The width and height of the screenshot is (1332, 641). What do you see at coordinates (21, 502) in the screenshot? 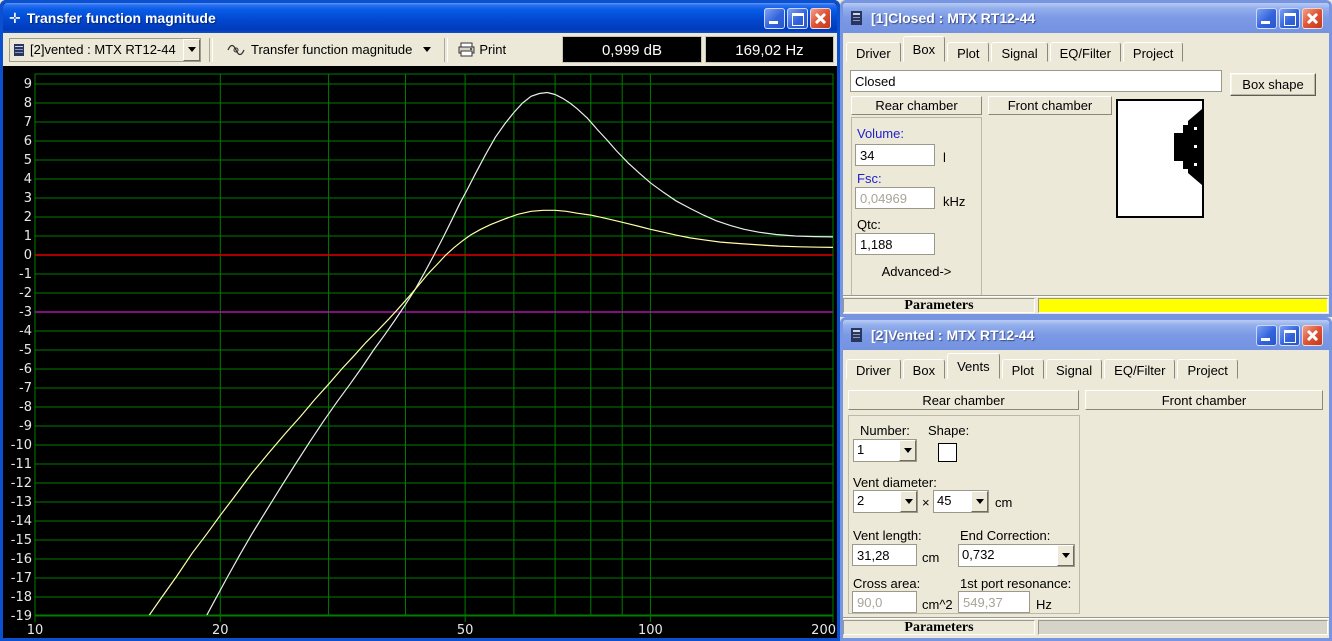
I see `svg-text: -13` at bounding box center [21, 502].